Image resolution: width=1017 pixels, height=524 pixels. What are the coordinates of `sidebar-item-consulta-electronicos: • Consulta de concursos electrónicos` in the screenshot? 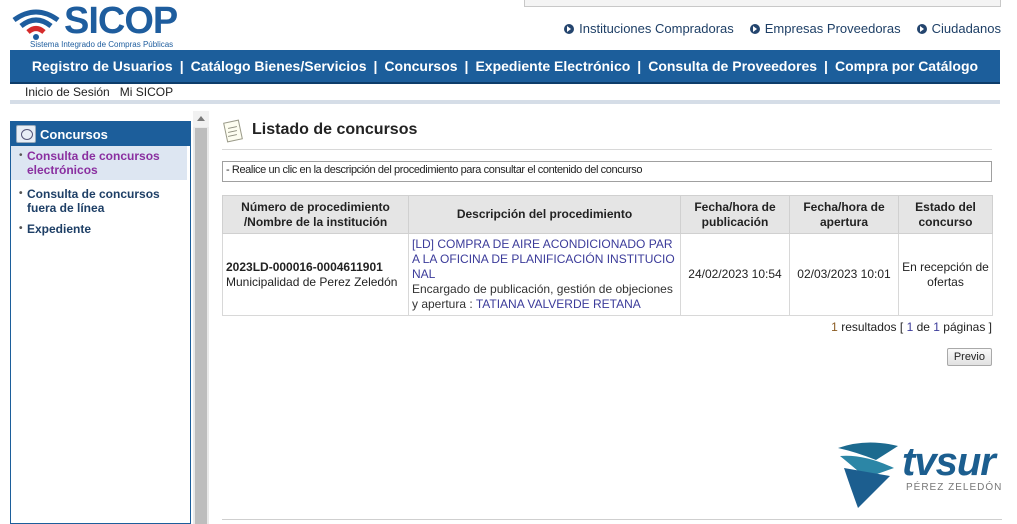 It's located at (99, 163).